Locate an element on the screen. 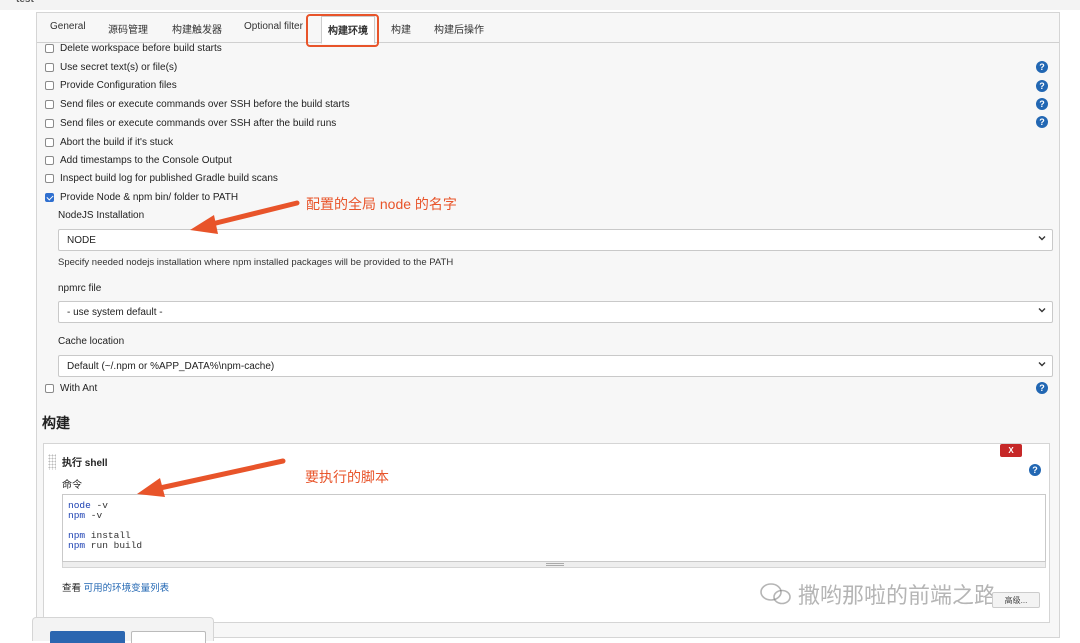 The height and width of the screenshot is (643, 1080). option-label: Add timestamps to the Console Output is located at coordinates (146, 160).